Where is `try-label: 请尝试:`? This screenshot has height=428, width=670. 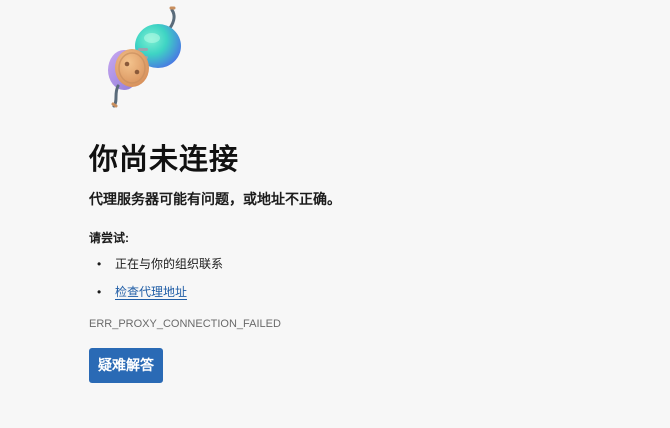
try-label: 请尝试: is located at coordinates (109, 238).